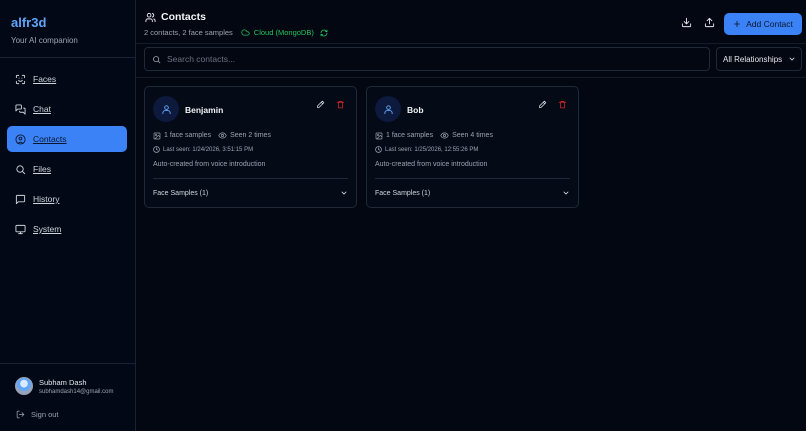 The height and width of the screenshot is (431, 806). Describe the element at coordinates (20, 109) in the screenshot. I see `chat-icon` at that location.